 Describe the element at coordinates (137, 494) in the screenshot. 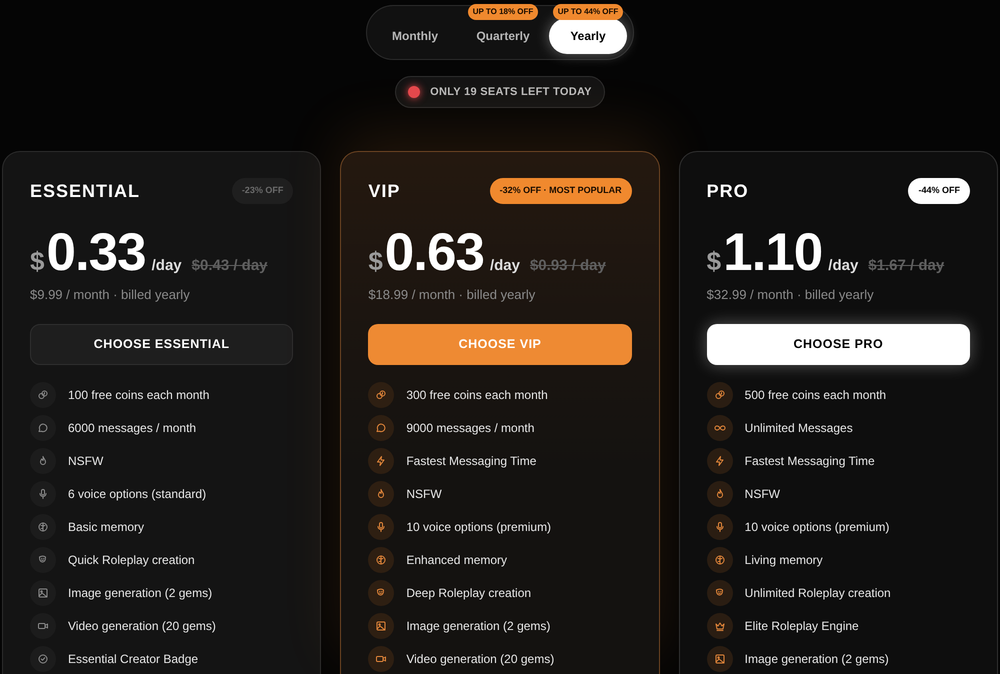

I see `feature-text: 6 voice options (standard)` at that location.